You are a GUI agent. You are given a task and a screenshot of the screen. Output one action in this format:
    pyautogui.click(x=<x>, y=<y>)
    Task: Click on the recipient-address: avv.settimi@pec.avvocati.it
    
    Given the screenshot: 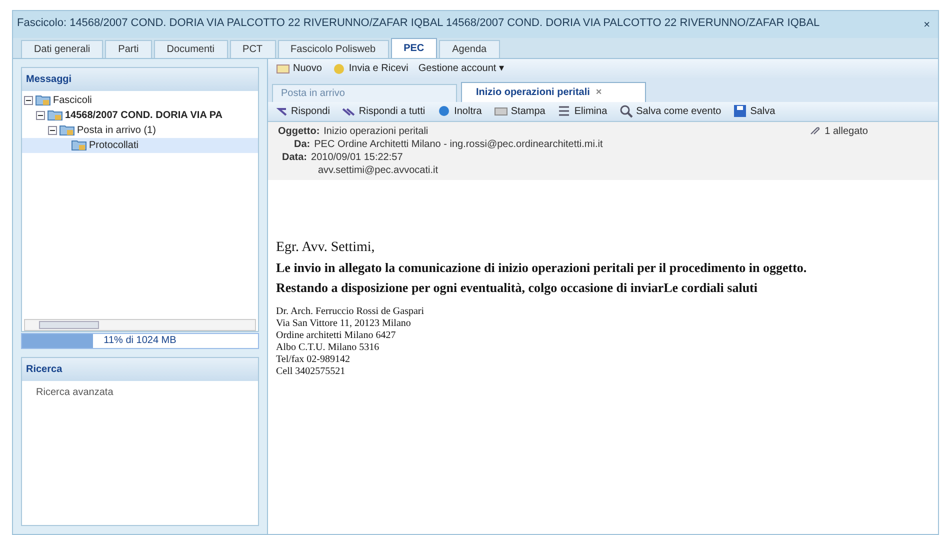 What is the action you would take?
    pyautogui.click(x=378, y=170)
    